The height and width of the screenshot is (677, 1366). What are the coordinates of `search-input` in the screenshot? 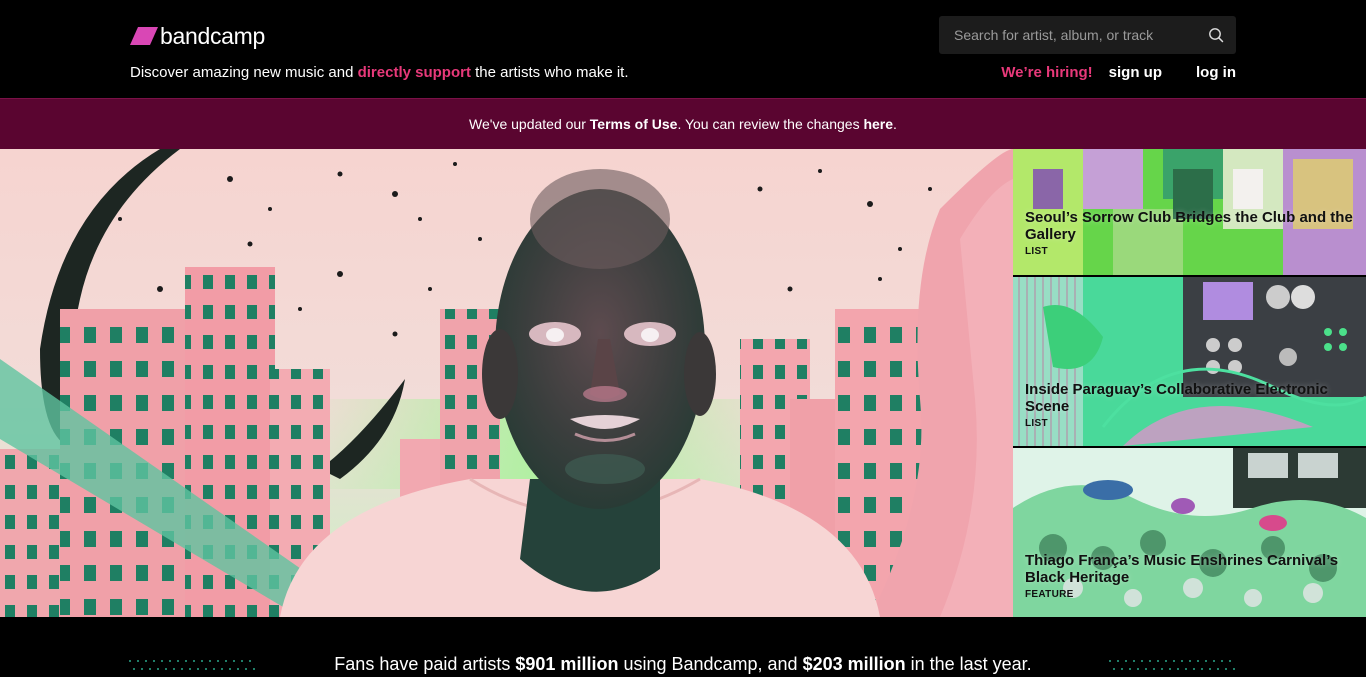 It's located at (1069, 35).